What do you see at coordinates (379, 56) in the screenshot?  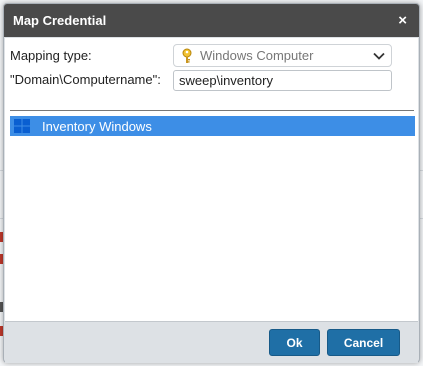 I see `chevron-down-icon` at bounding box center [379, 56].